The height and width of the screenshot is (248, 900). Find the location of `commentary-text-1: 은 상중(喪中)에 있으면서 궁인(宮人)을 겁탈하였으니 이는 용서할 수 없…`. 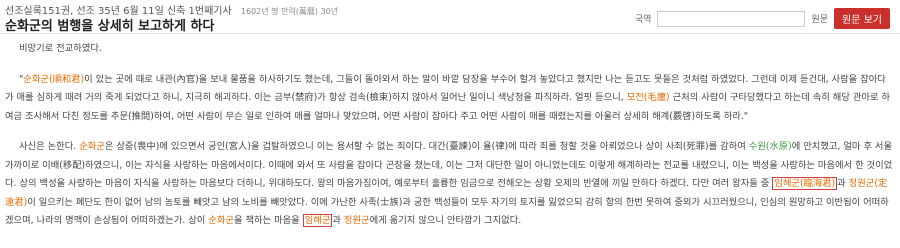

commentary-text-1: 은 상중(喪中)에 있으면서 궁인(宮人)을 겁탈하였으니 이는 용서할 수 없… is located at coordinates (425, 146).